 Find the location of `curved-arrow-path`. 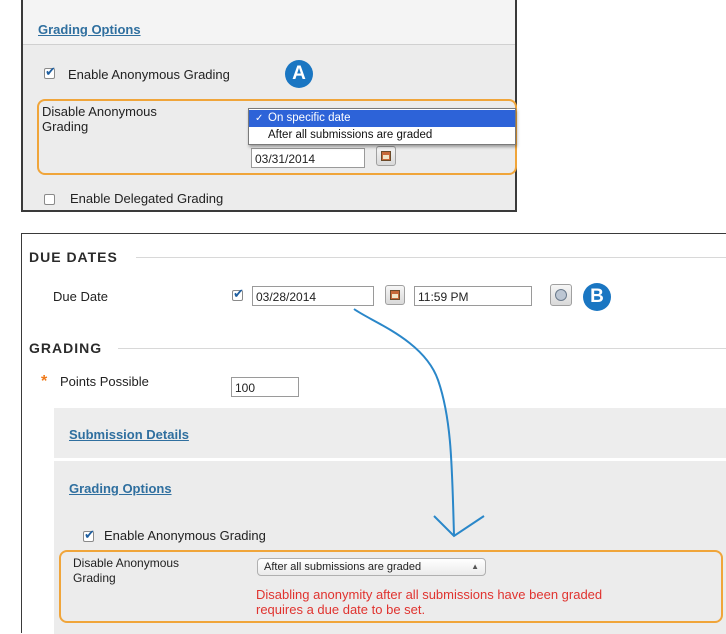

curved-arrow-path is located at coordinates (404, 422).